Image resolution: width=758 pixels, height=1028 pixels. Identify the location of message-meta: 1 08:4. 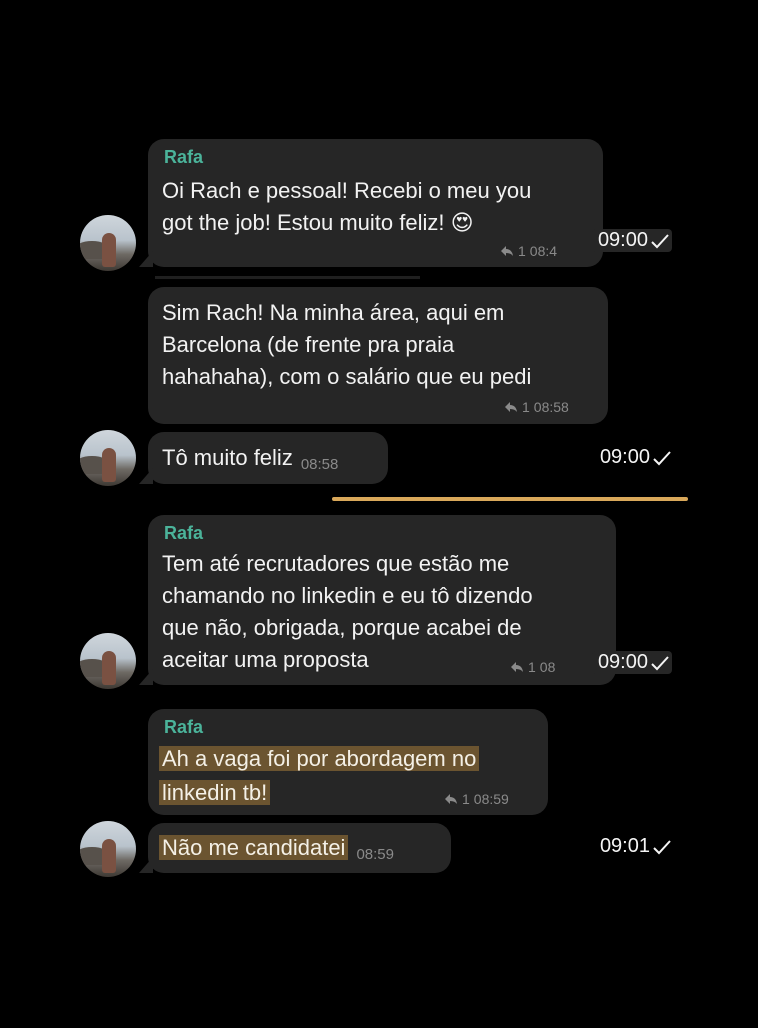
(528, 251).